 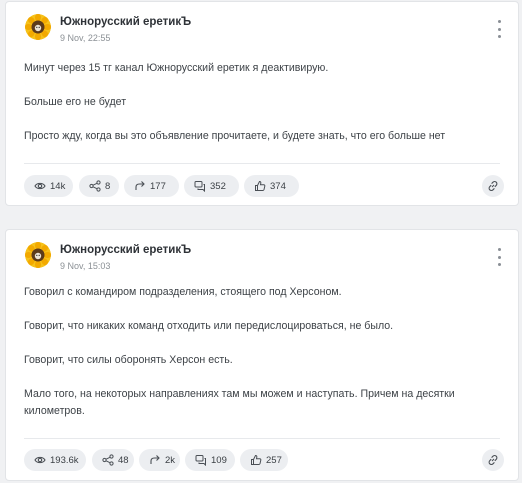 I want to click on shares-count: 8, so click(x=99, y=186).